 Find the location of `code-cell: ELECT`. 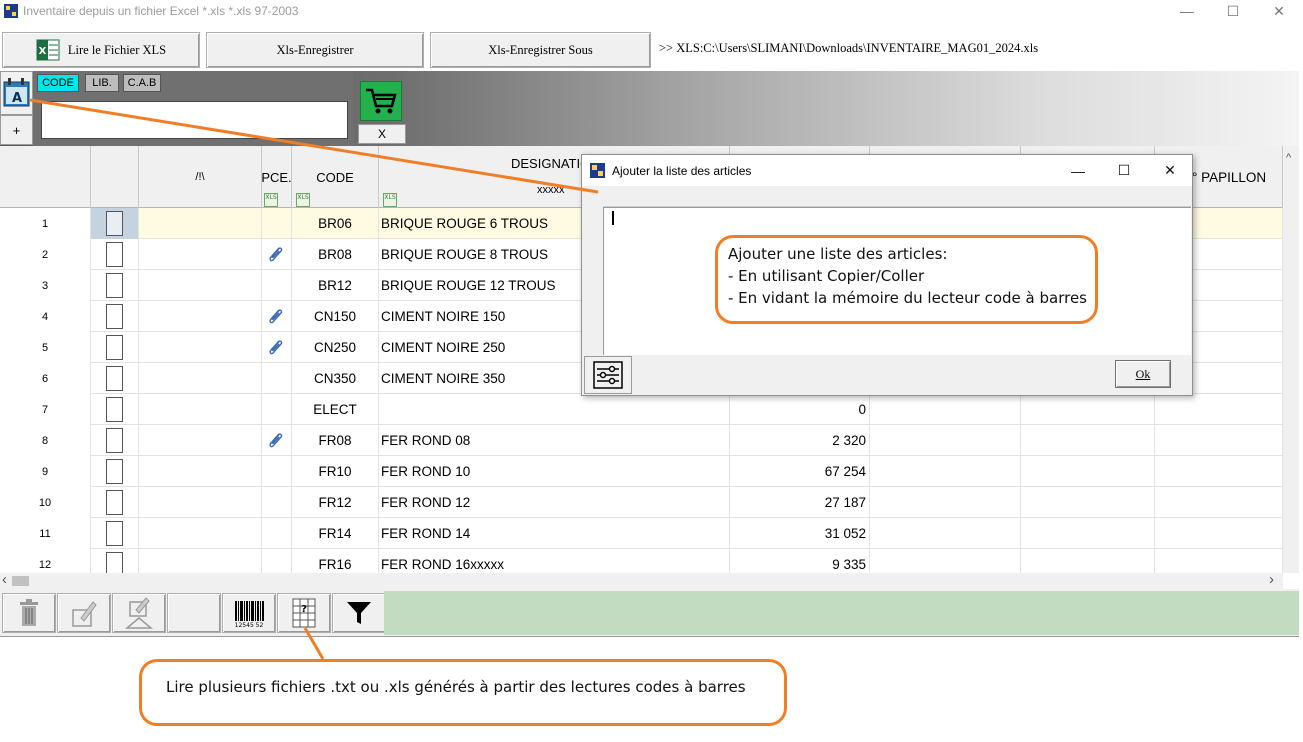

code-cell: ELECT is located at coordinates (335, 409).